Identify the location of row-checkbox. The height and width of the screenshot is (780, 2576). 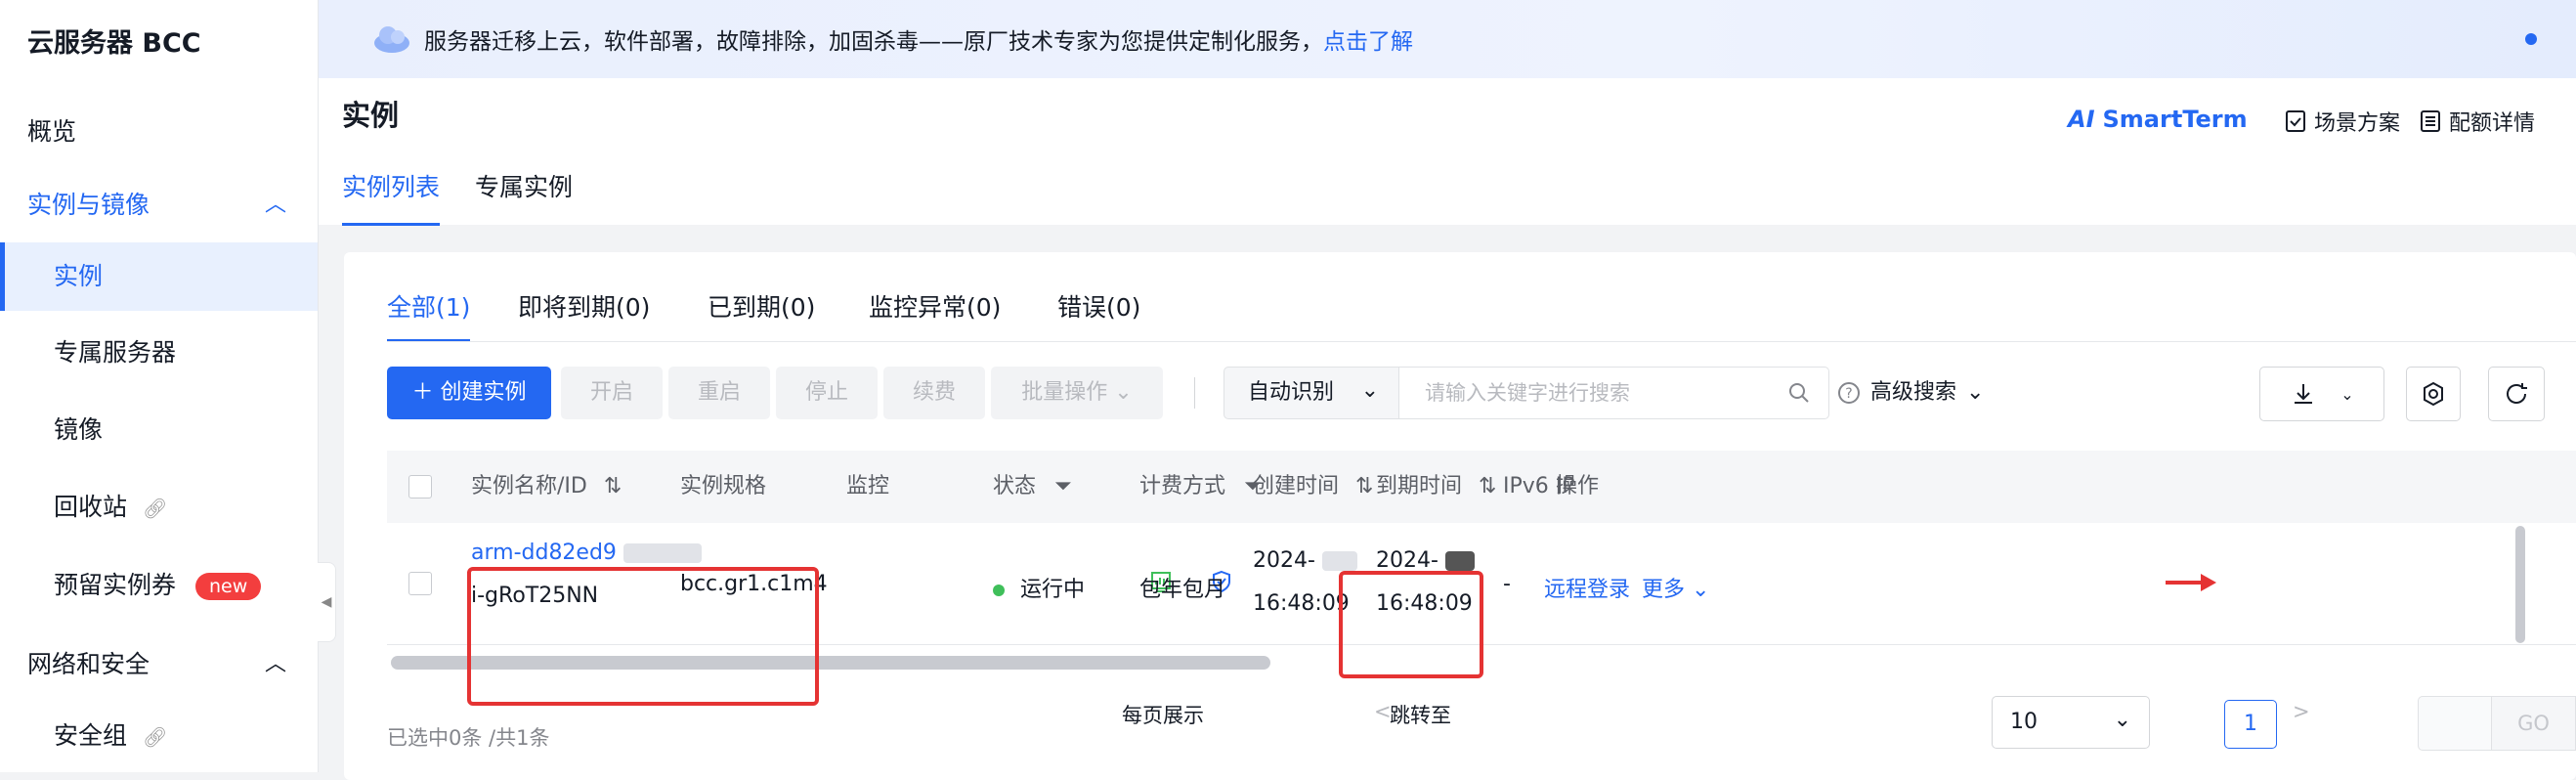
(420, 583).